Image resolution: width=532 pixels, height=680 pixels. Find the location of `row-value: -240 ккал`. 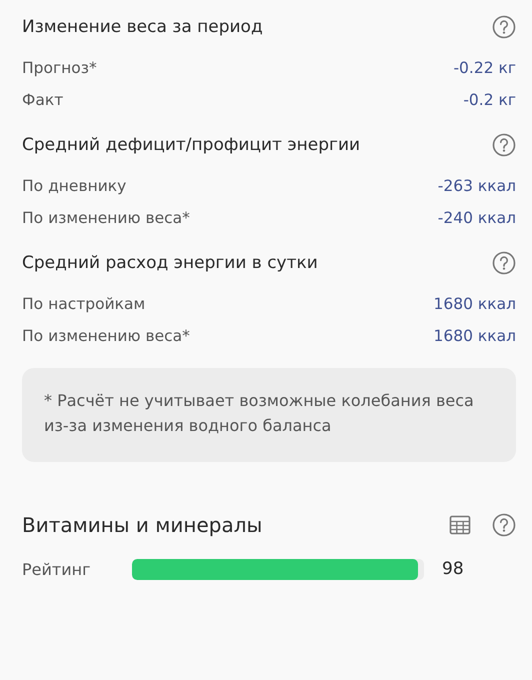

row-value: -240 ккал is located at coordinates (477, 218).